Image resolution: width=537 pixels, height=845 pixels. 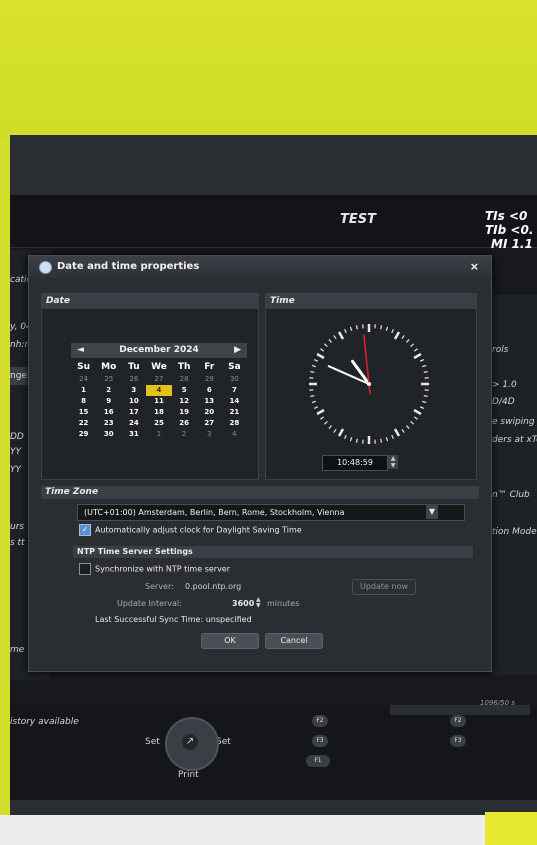 What do you see at coordinates (243, 603) in the screenshot?
I see `update-interval-value: 3600` at bounding box center [243, 603].